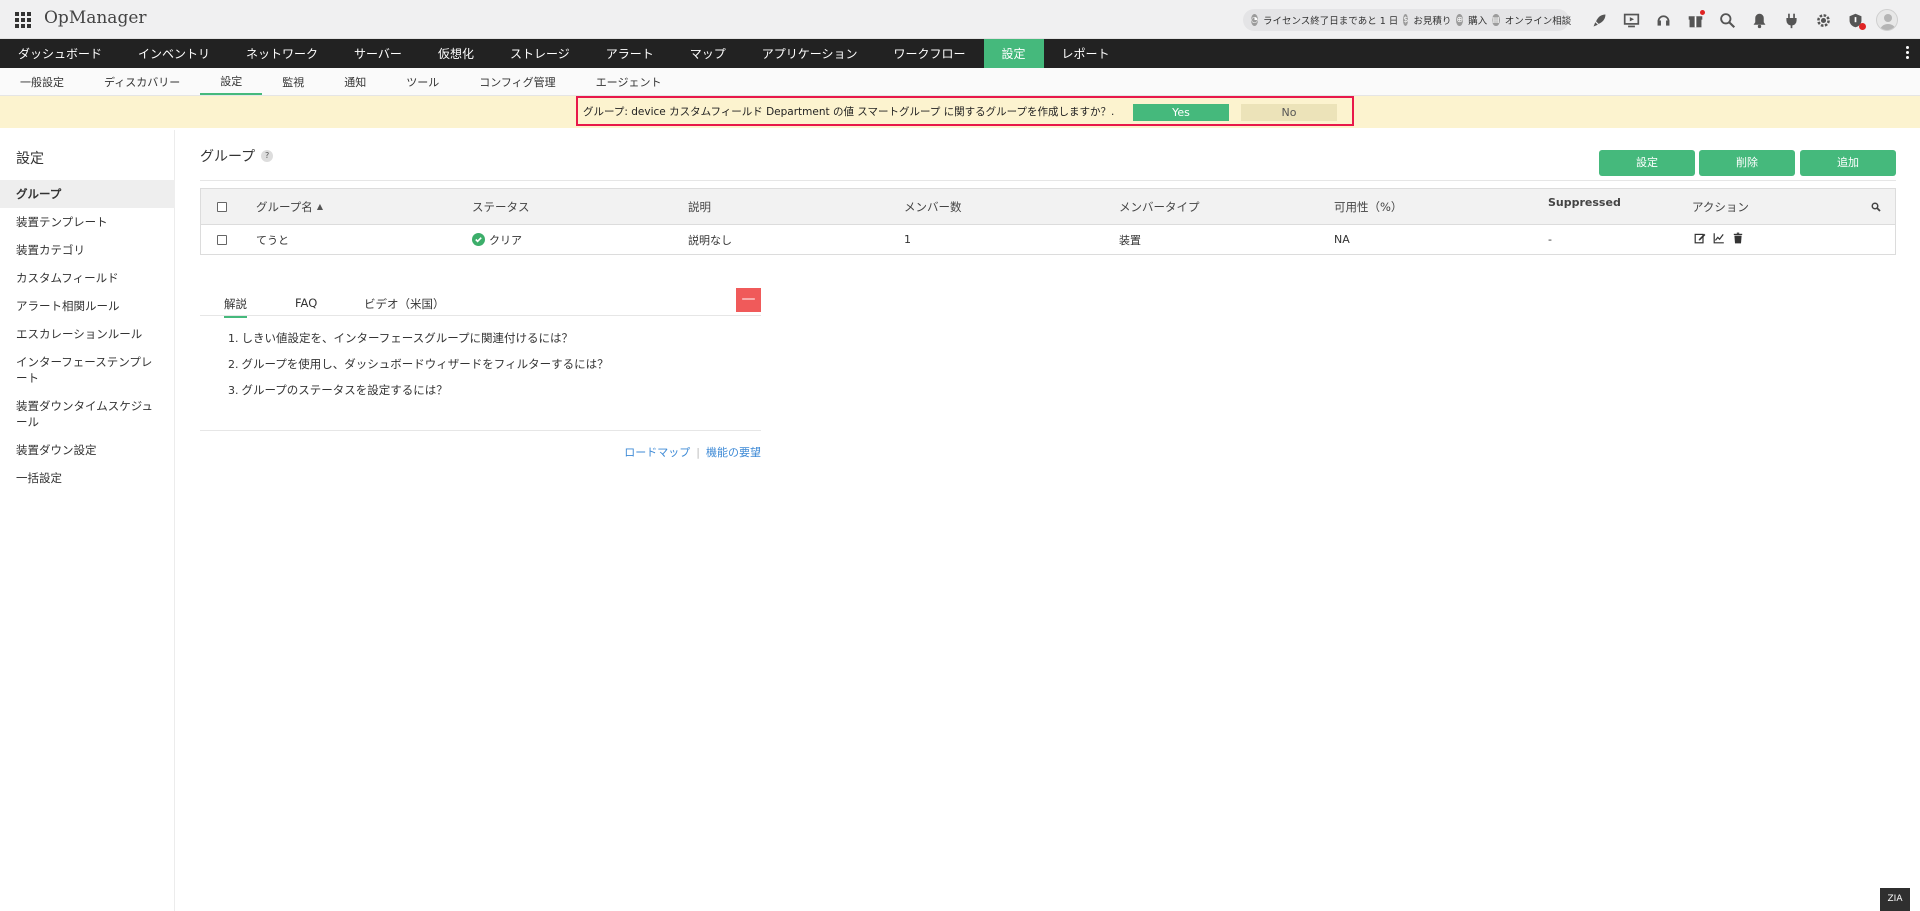  What do you see at coordinates (289, 206) in the screenshot?
I see `col-group-name: グループ名 ▲` at bounding box center [289, 206].